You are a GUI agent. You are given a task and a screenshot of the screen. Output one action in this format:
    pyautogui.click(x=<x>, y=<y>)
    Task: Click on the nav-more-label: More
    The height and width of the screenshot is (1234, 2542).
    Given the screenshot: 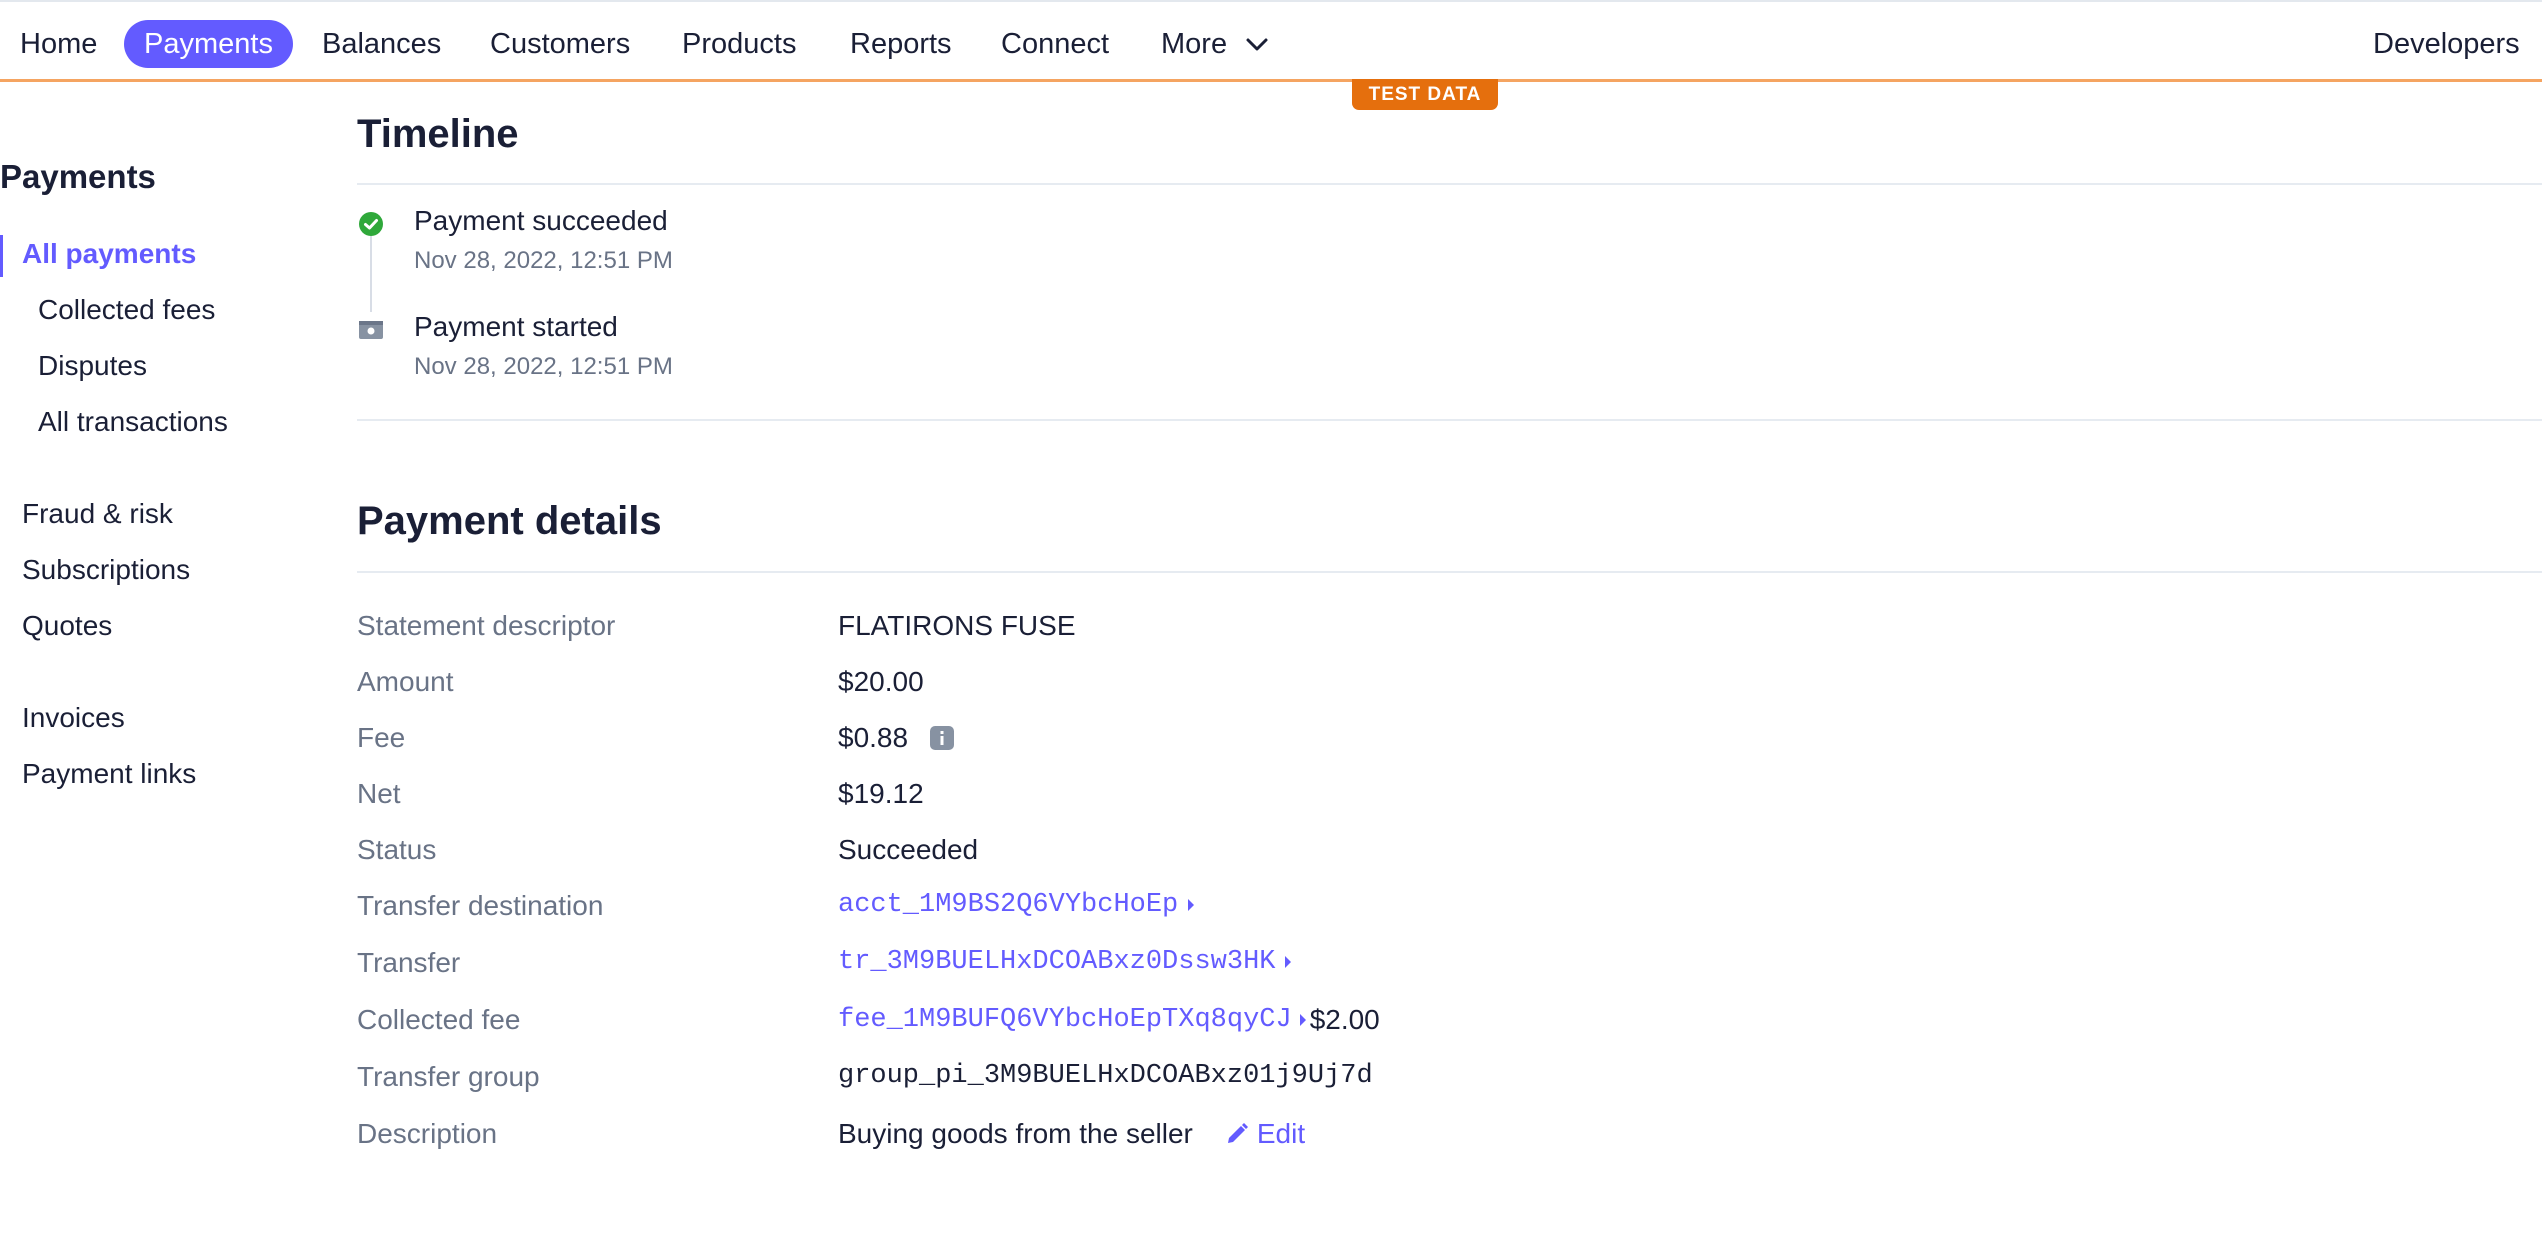 What is the action you would take?
    pyautogui.click(x=1194, y=44)
    